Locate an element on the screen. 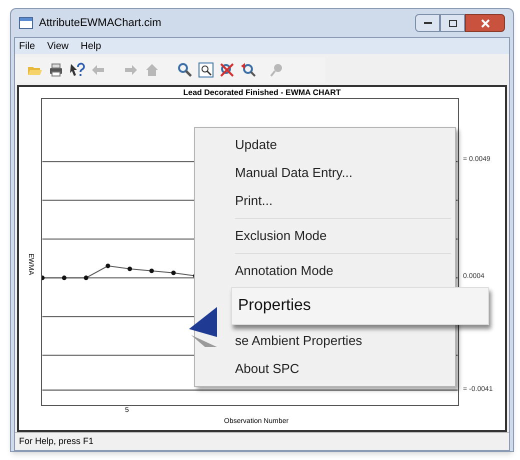 Image resolution: width=520 pixels, height=460 pixels. zoom-cross-icon is located at coordinates (227, 70).